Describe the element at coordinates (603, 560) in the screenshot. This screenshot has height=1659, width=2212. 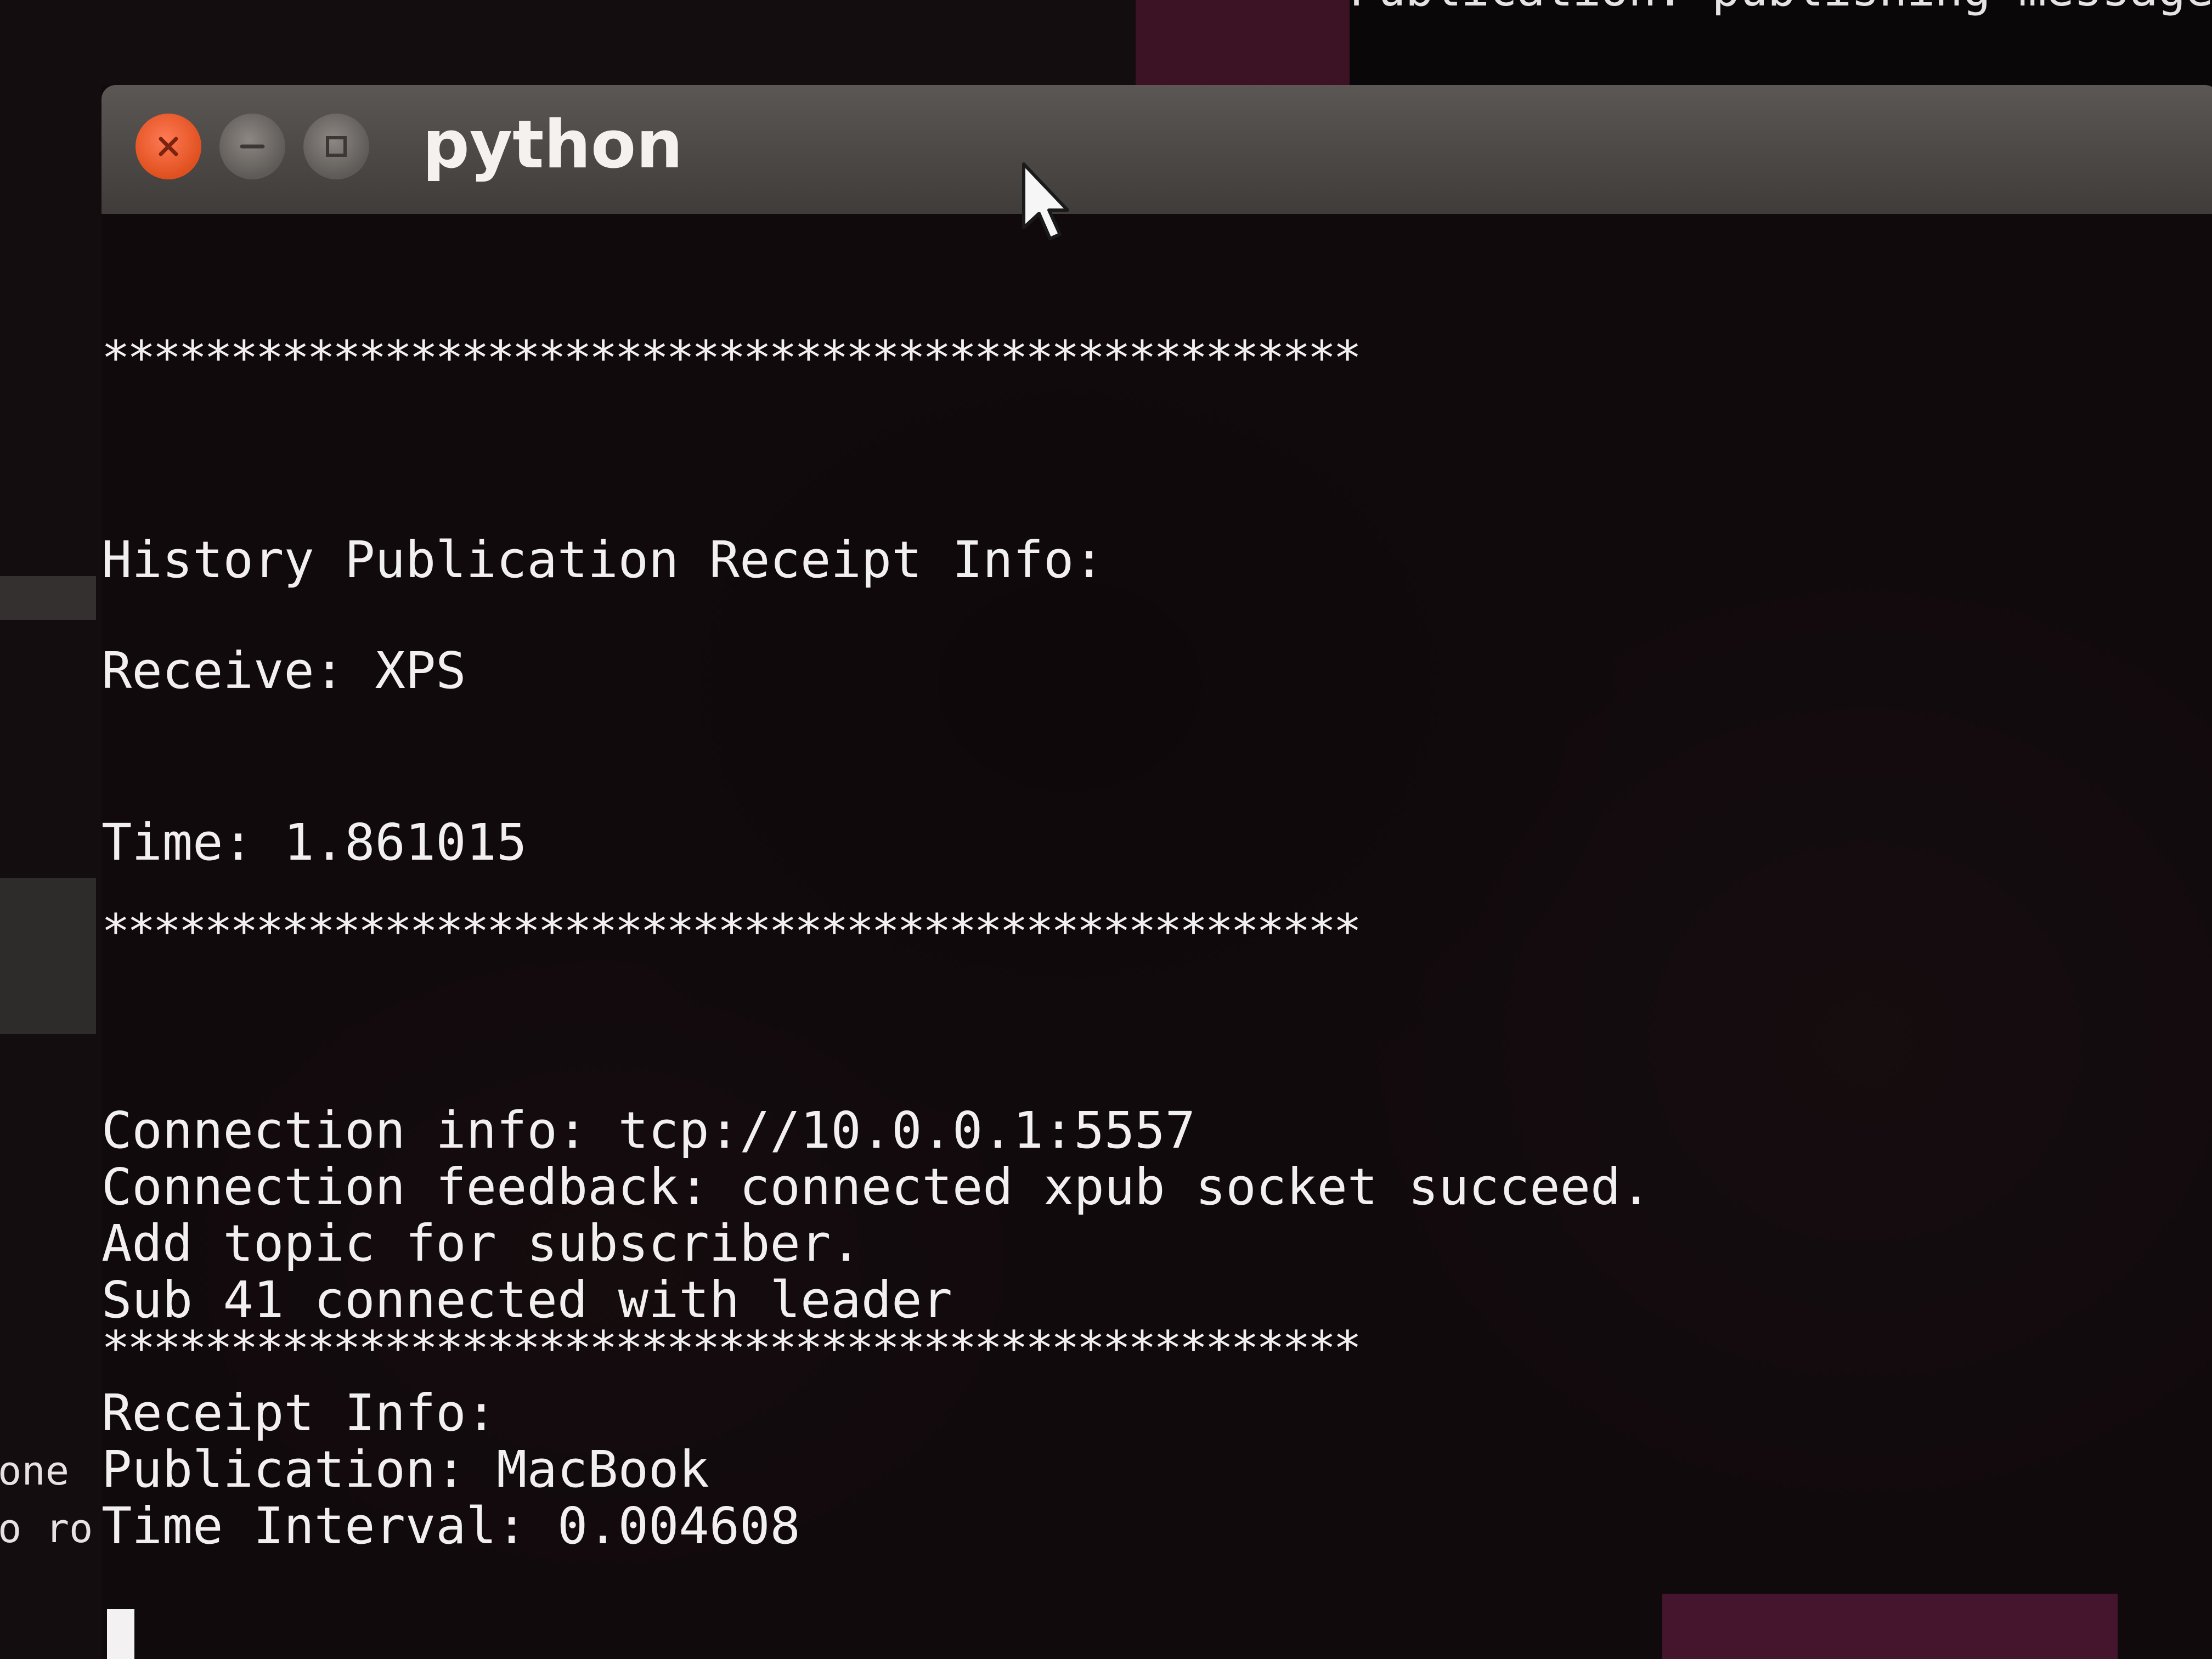
I see `history-header-line: History Publication Receipt Info:` at that location.